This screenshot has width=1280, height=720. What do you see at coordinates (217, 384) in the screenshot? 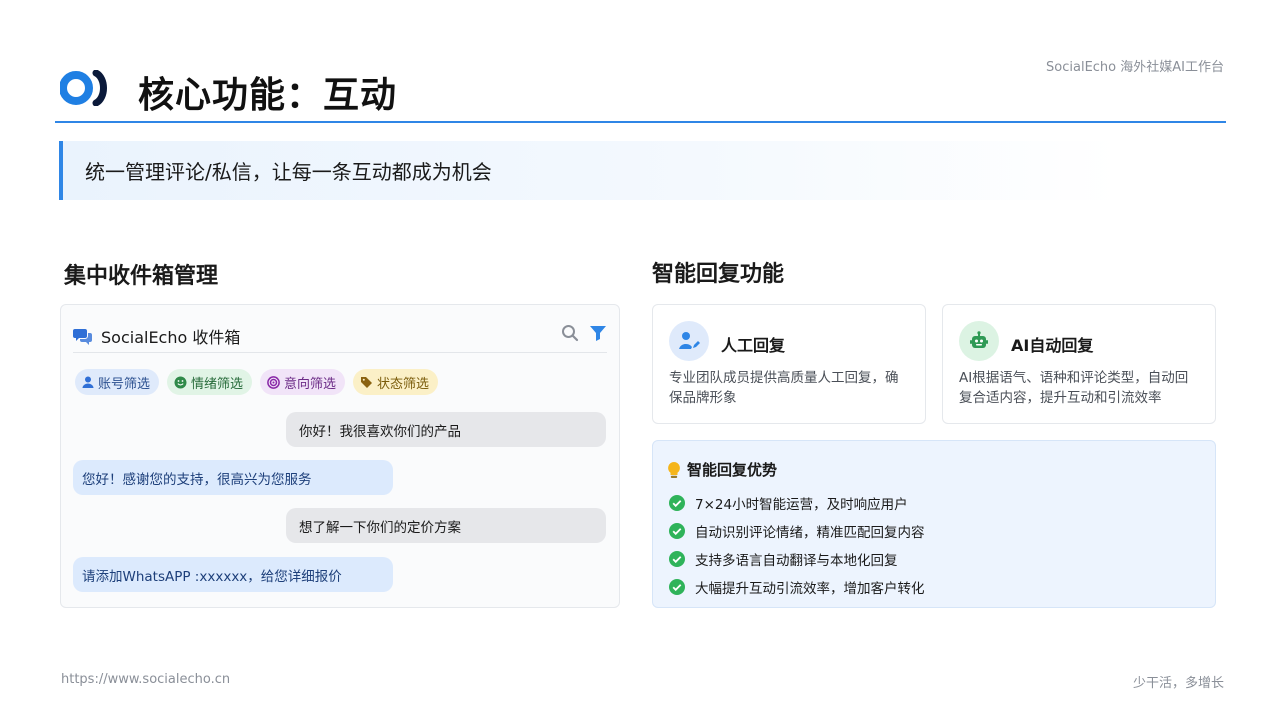
I see `chip-label: 情绪筛选` at bounding box center [217, 384].